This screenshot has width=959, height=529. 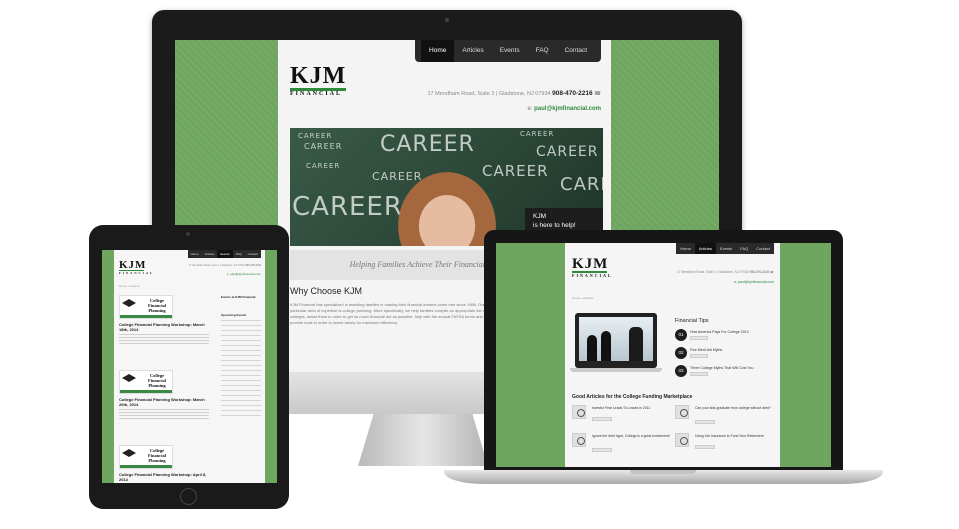 What do you see at coordinates (239, 254) in the screenshot?
I see `ip-nav-faq: FAQ` at bounding box center [239, 254].